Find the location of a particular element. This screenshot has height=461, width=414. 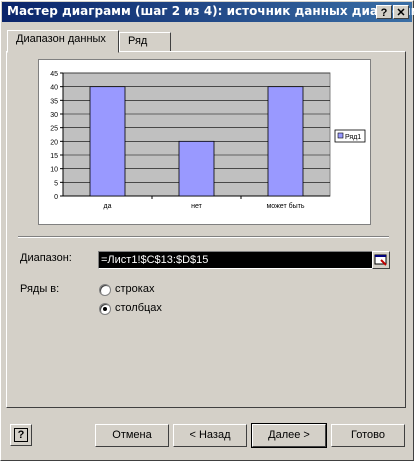

close-button: ✕ is located at coordinates (401, 12).